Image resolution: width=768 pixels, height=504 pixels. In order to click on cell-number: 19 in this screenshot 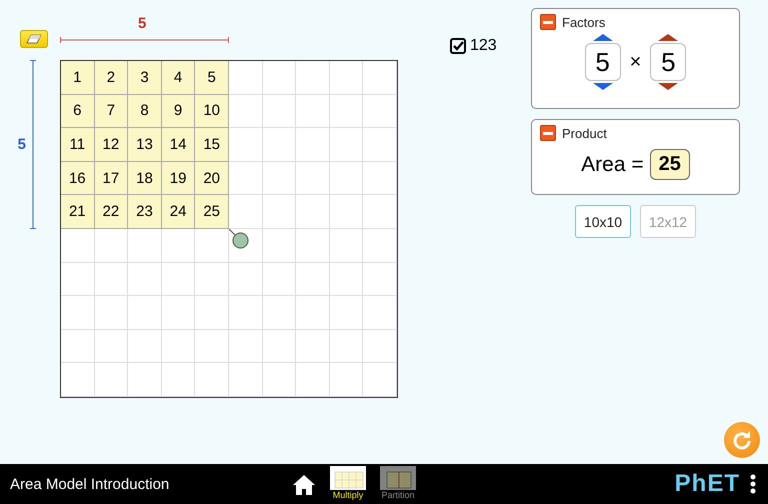, I will do `click(178, 178)`.